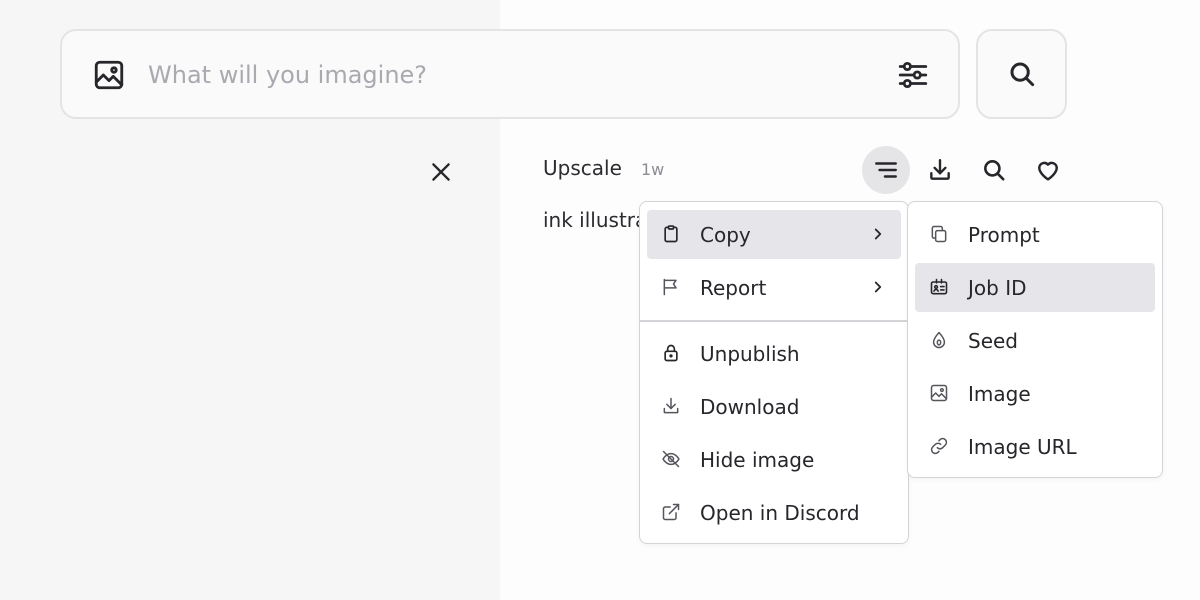  I want to click on search-button, so click(1021, 74).